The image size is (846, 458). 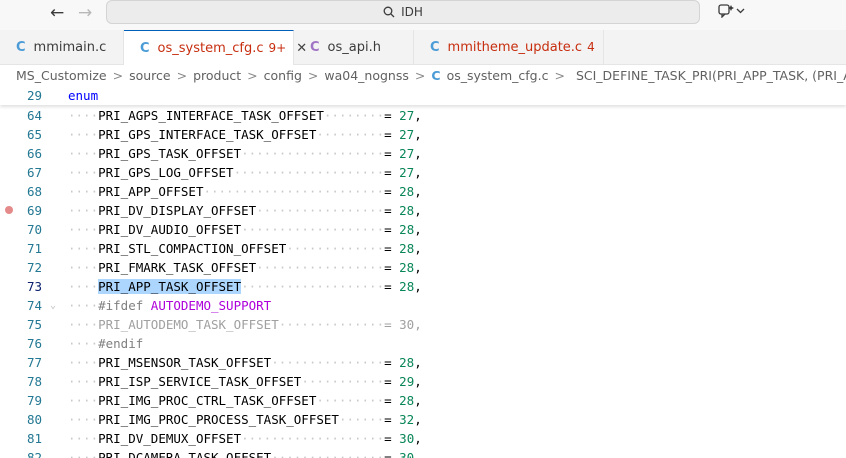 What do you see at coordinates (121, 343) in the screenshot?
I see `preprocessor-directive: #endif` at bounding box center [121, 343].